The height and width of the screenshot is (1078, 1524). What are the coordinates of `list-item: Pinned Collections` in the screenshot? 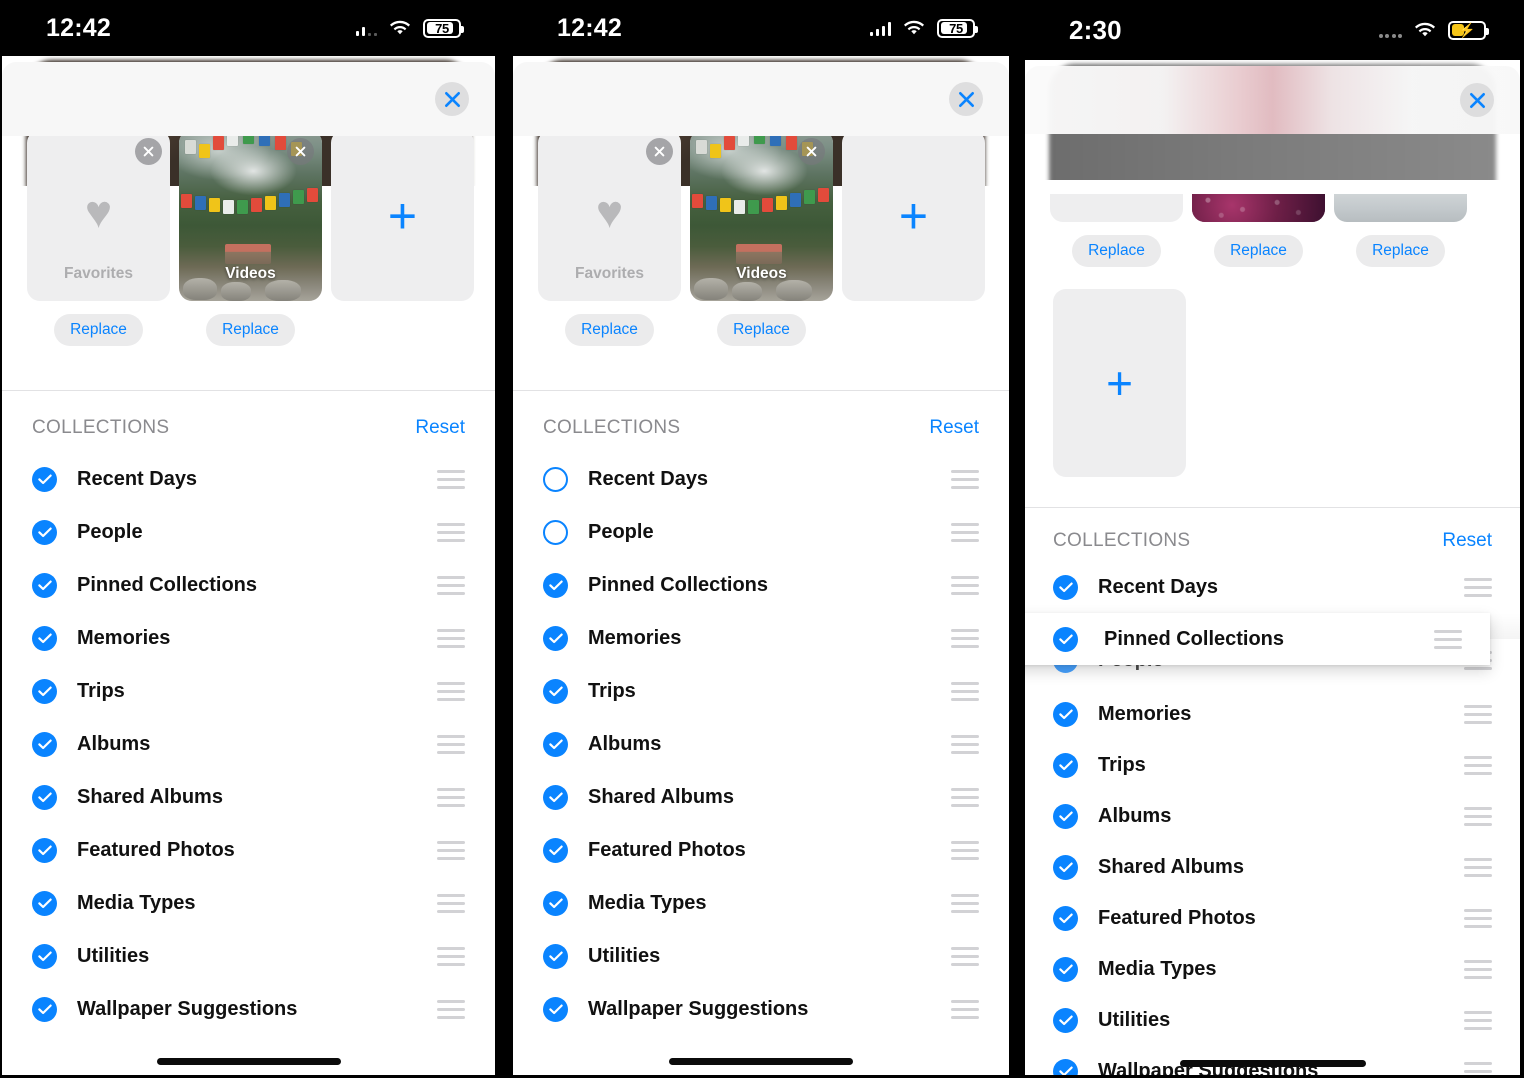 It's located at (761, 585).